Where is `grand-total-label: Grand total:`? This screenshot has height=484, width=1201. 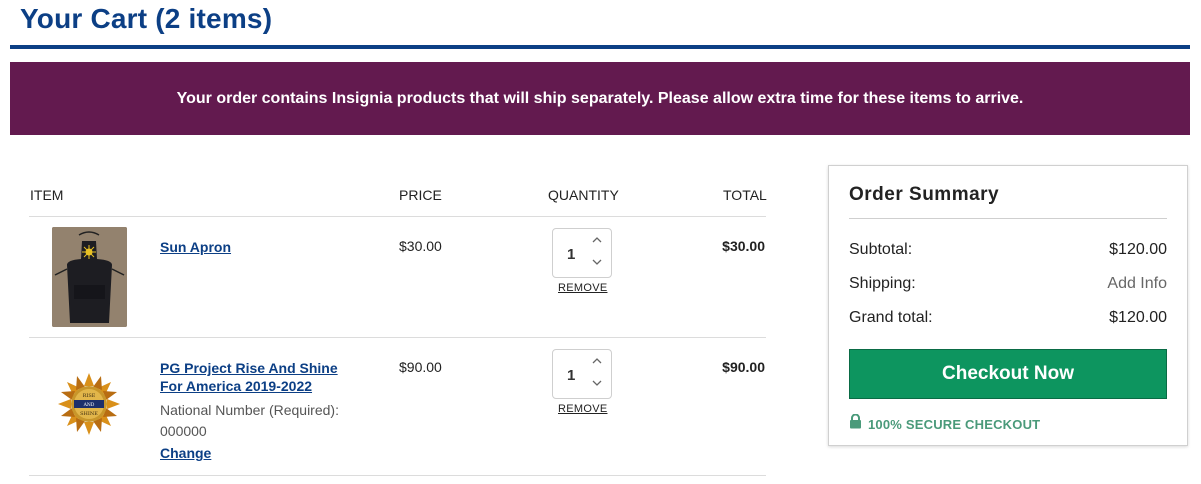 grand-total-label: Grand total: is located at coordinates (891, 317).